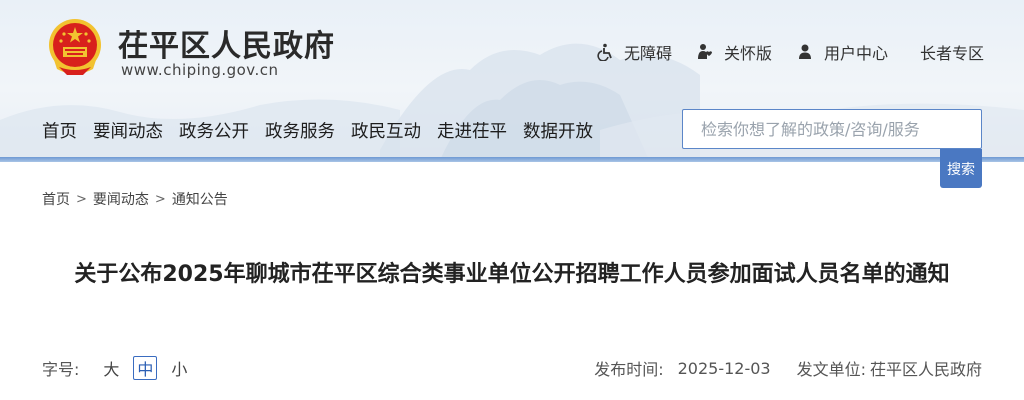  Describe the element at coordinates (121, 199) in the screenshot. I see `breadcrumb-news: 要闻动态` at that location.